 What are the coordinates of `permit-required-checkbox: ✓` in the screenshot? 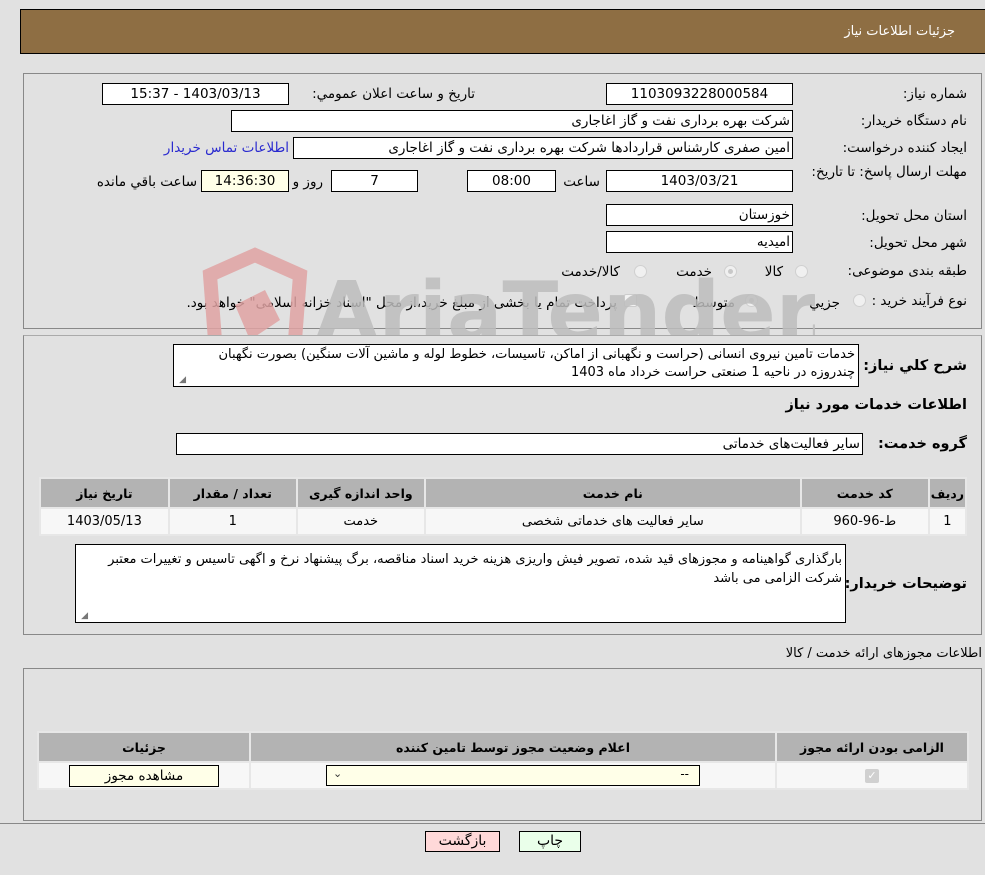 It's located at (872, 776).